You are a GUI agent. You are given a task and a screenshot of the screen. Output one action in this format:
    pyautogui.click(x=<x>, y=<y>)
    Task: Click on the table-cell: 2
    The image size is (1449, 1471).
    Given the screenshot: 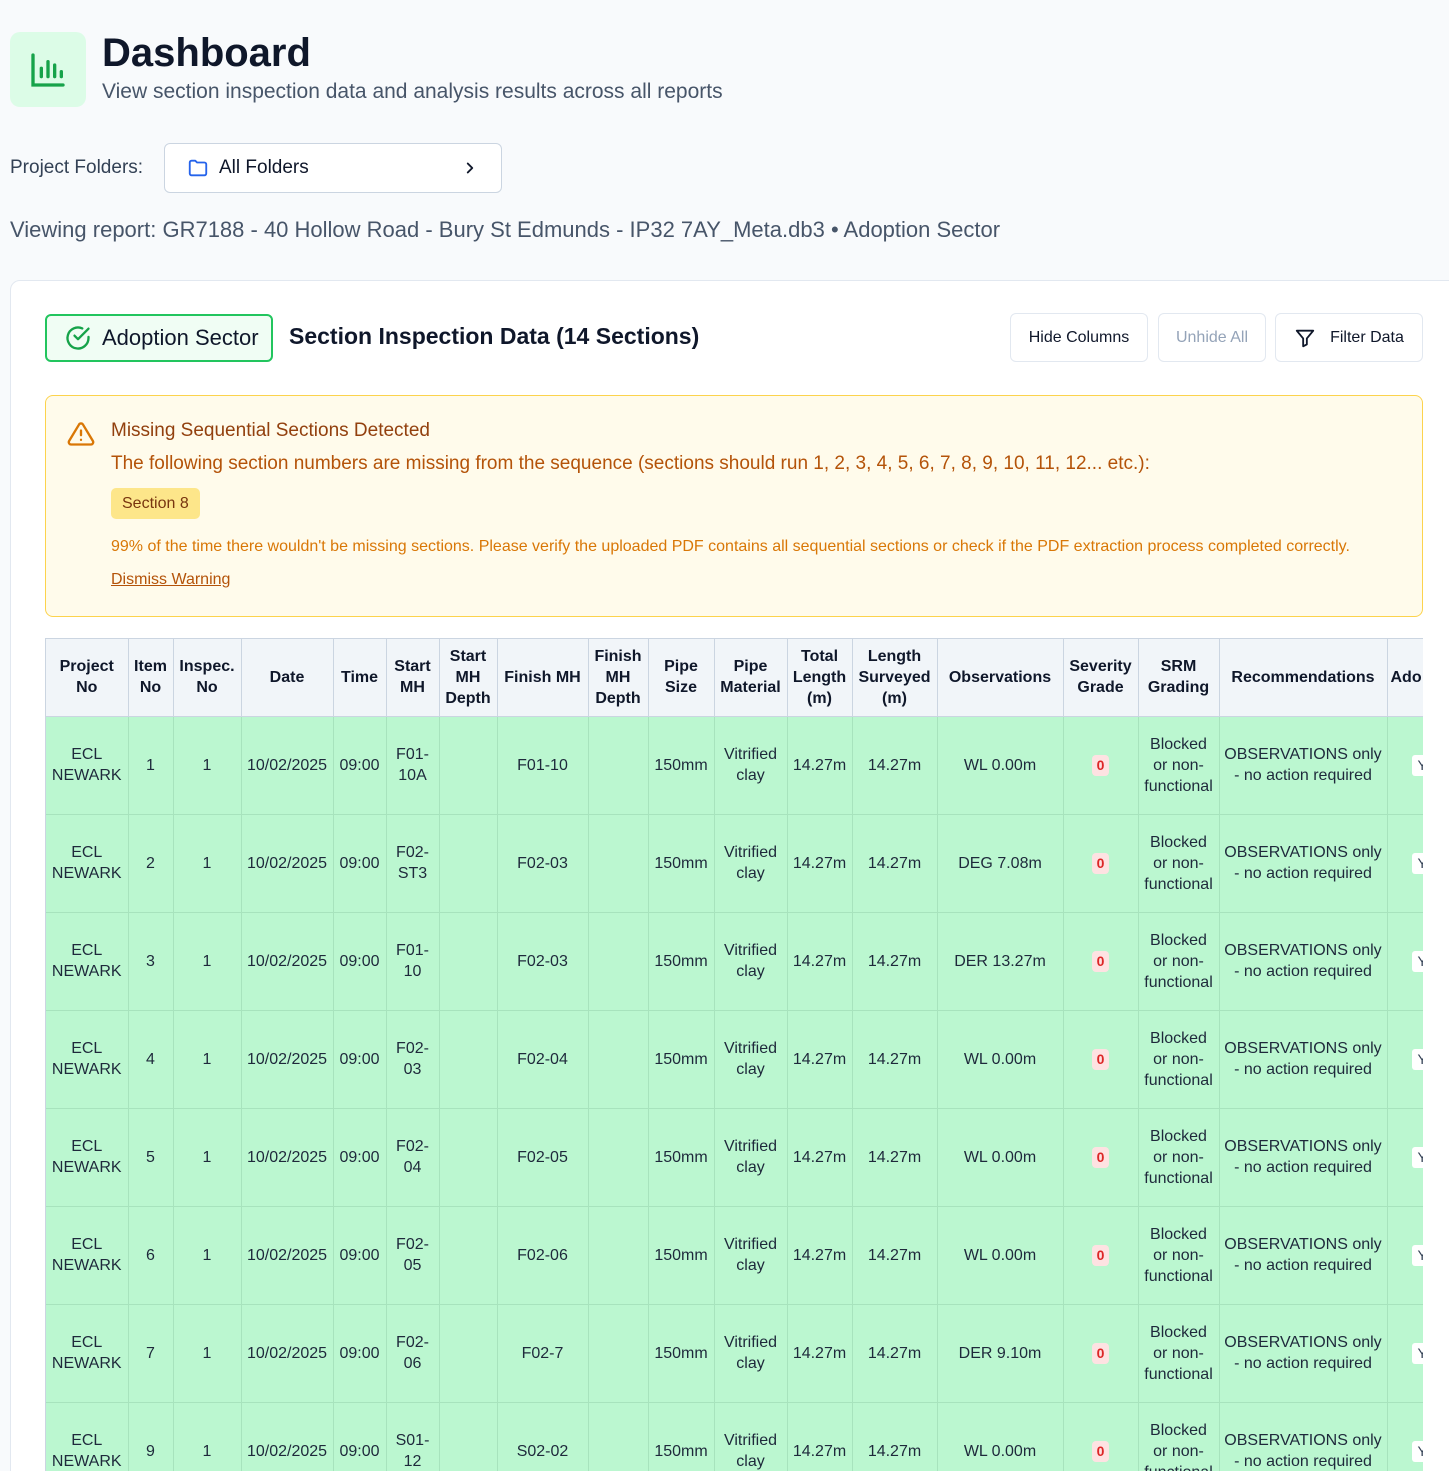 What is the action you would take?
    pyautogui.click(x=151, y=863)
    